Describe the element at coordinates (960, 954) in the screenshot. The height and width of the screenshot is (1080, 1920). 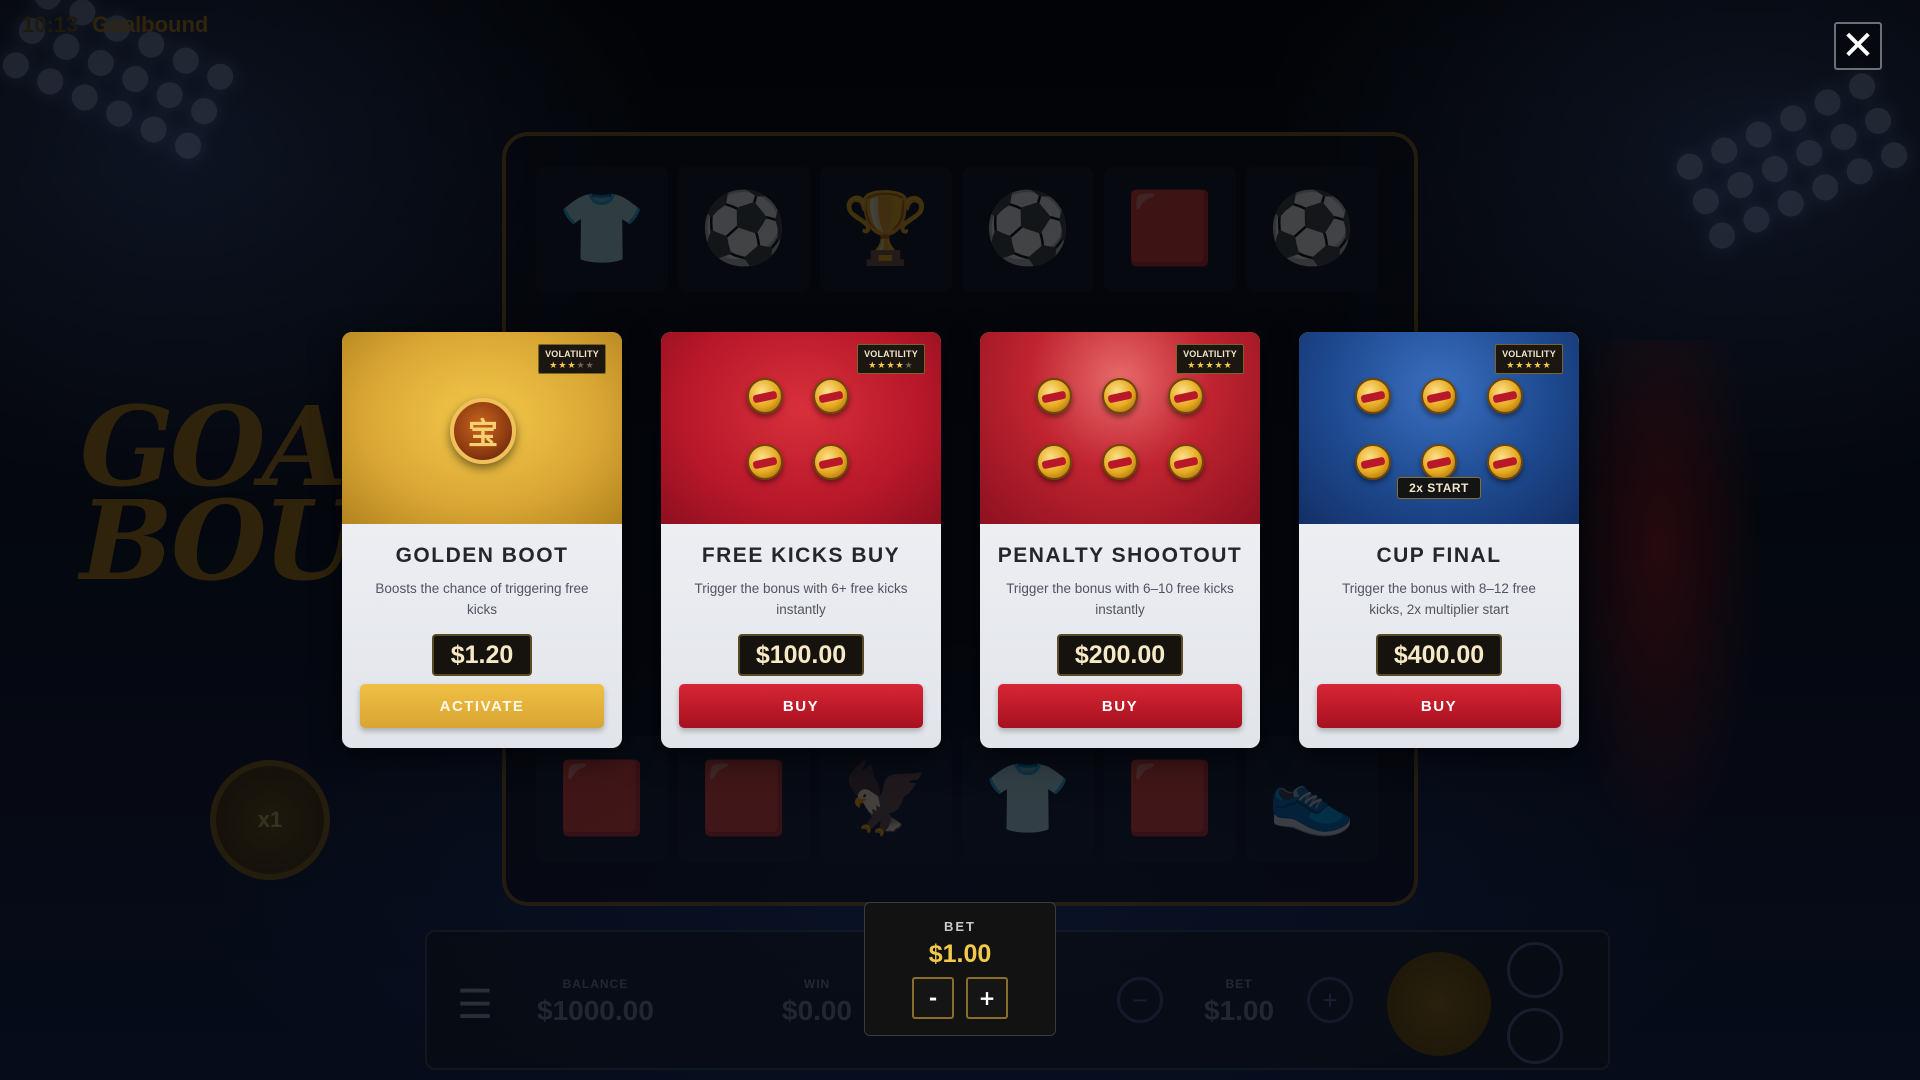
I see `bet-value: $1.00` at that location.